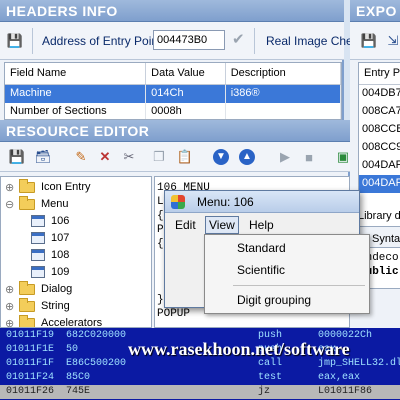  What do you see at coordinates (185, 157) in the screenshot?
I see `paste-icon: 📋` at bounding box center [185, 157].